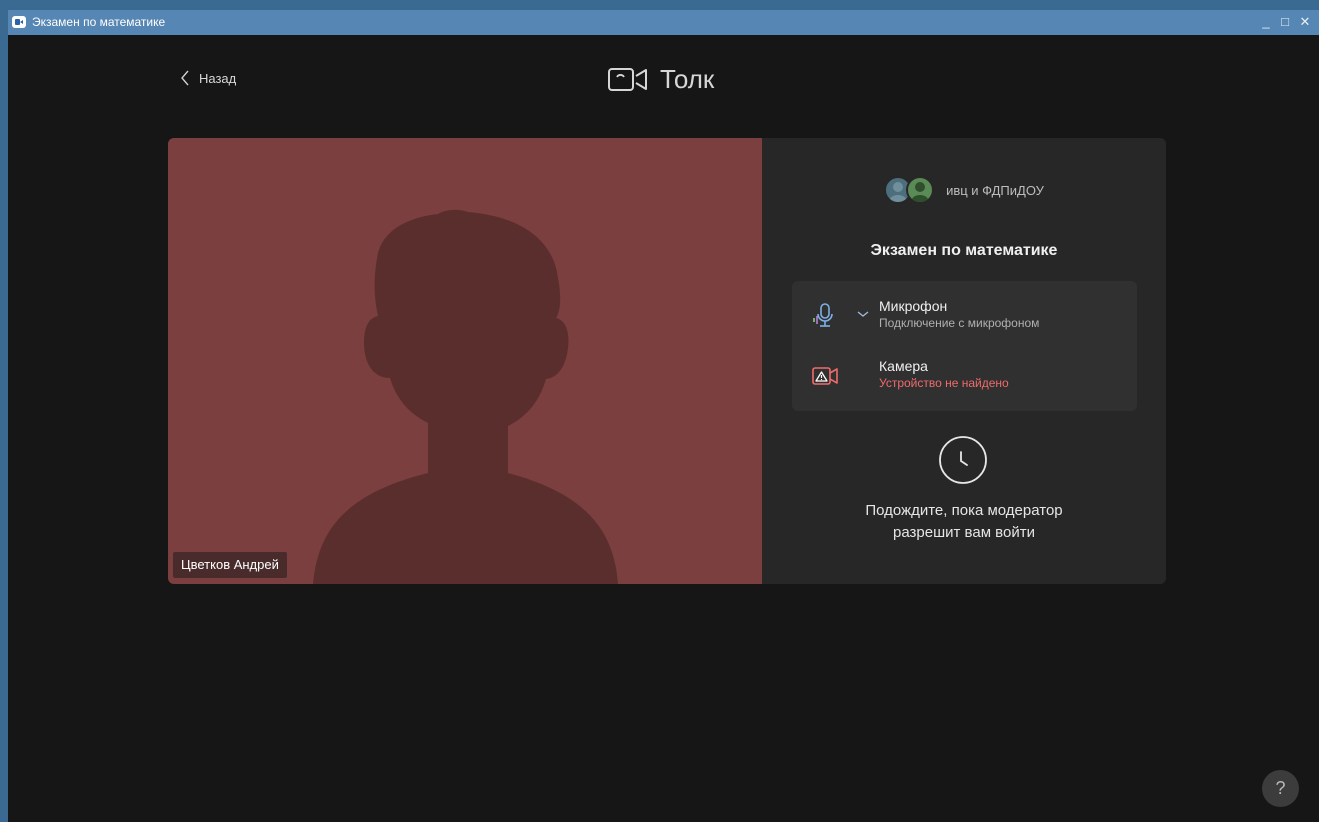 Image resolution: width=1319 pixels, height=822 pixels. Describe the element at coordinates (1280, 788) in the screenshot. I see `help-button: ?` at that location.